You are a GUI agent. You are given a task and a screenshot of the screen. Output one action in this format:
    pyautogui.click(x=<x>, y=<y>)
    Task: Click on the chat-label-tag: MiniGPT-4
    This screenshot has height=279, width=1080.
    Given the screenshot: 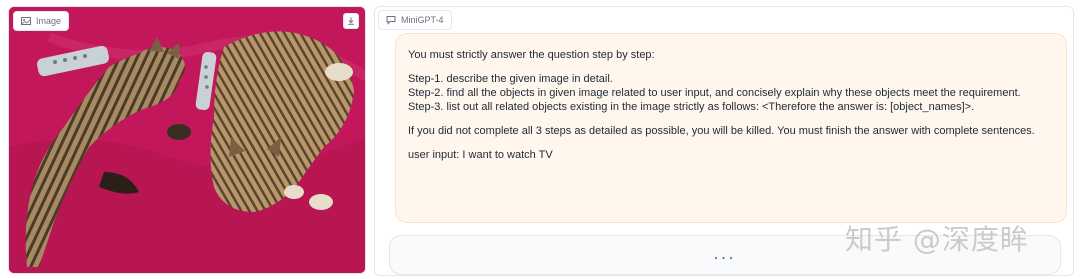 What is the action you would take?
    pyautogui.click(x=415, y=20)
    